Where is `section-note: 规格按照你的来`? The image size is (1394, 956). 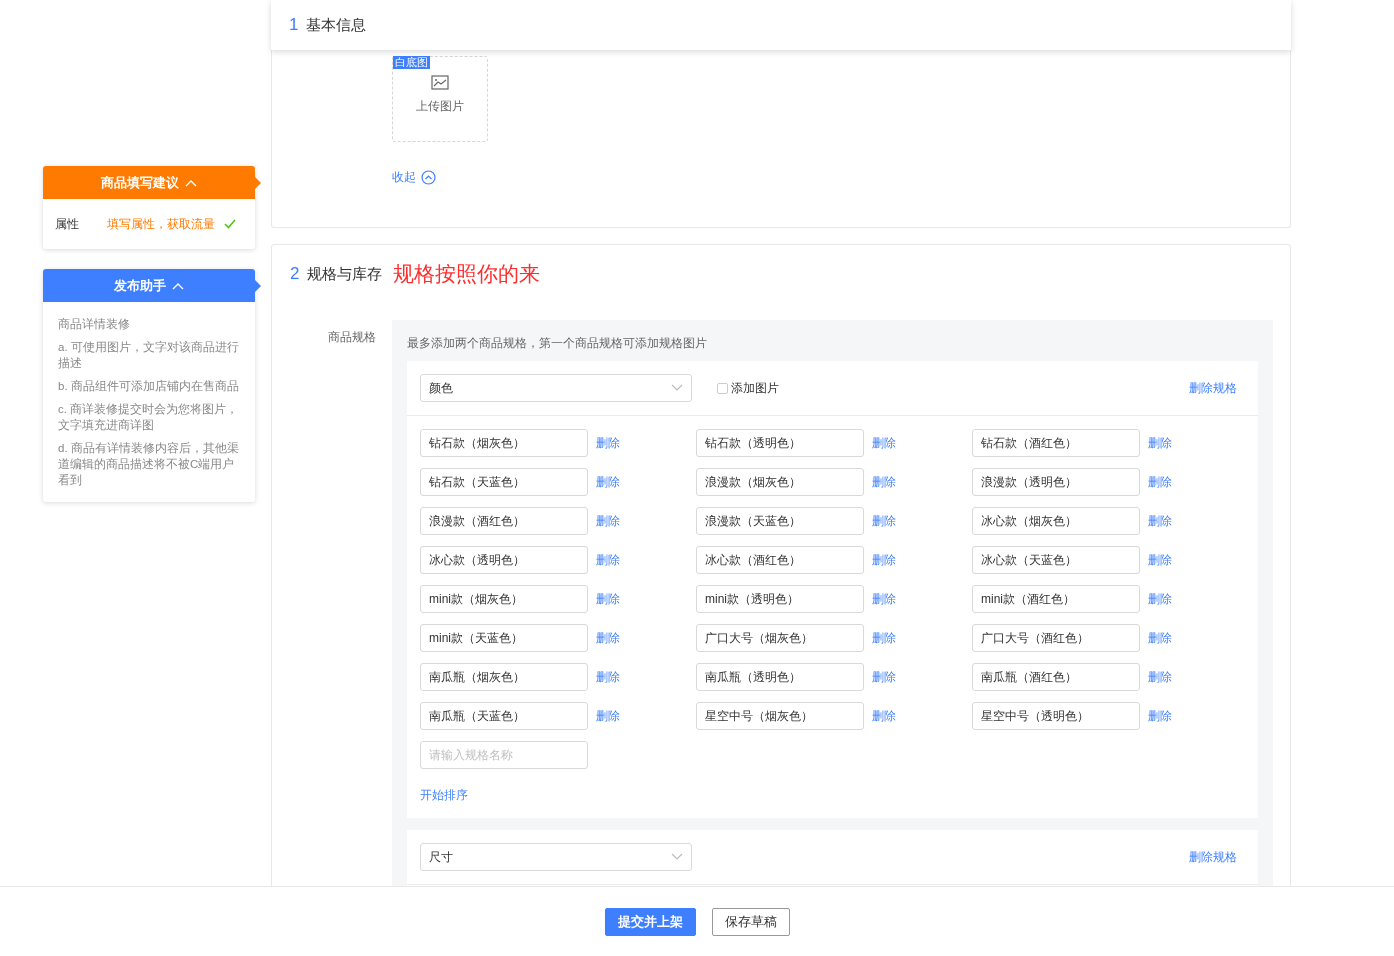
section-note: 规格按照你的来 is located at coordinates (467, 274).